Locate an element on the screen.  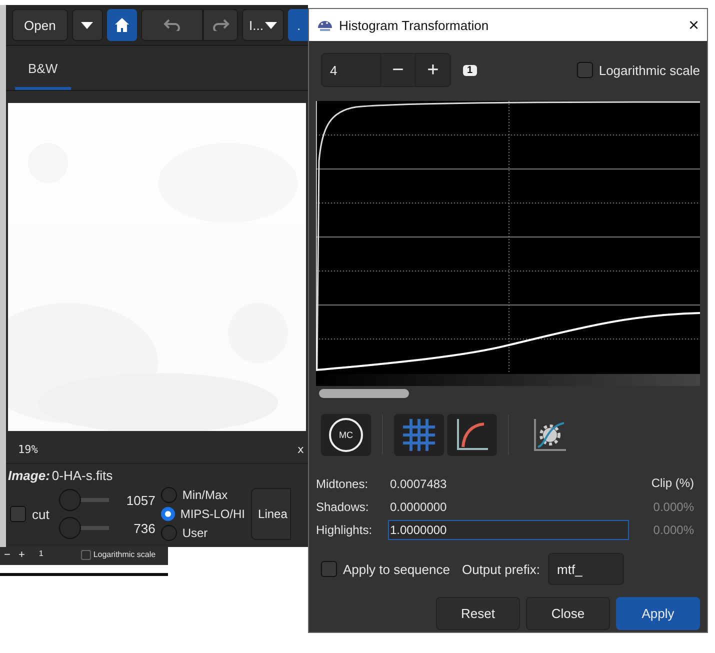
param-label: Highlights: is located at coordinates (345, 529).